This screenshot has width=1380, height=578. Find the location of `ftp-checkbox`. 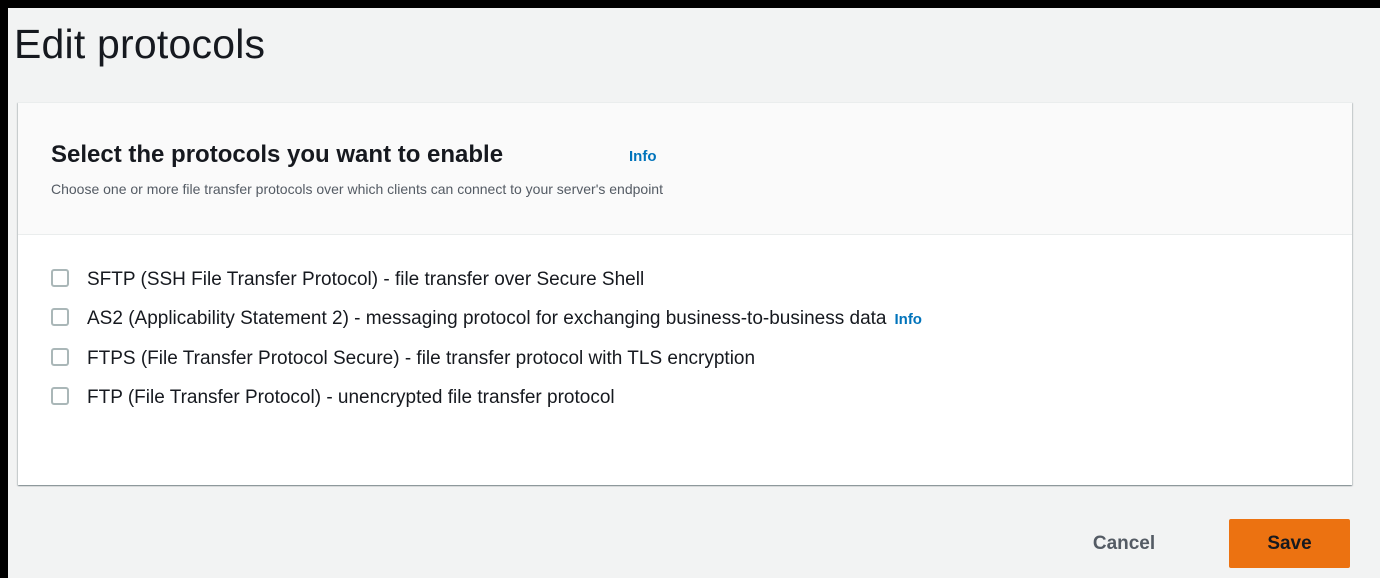

ftp-checkbox is located at coordinates (60, 396).